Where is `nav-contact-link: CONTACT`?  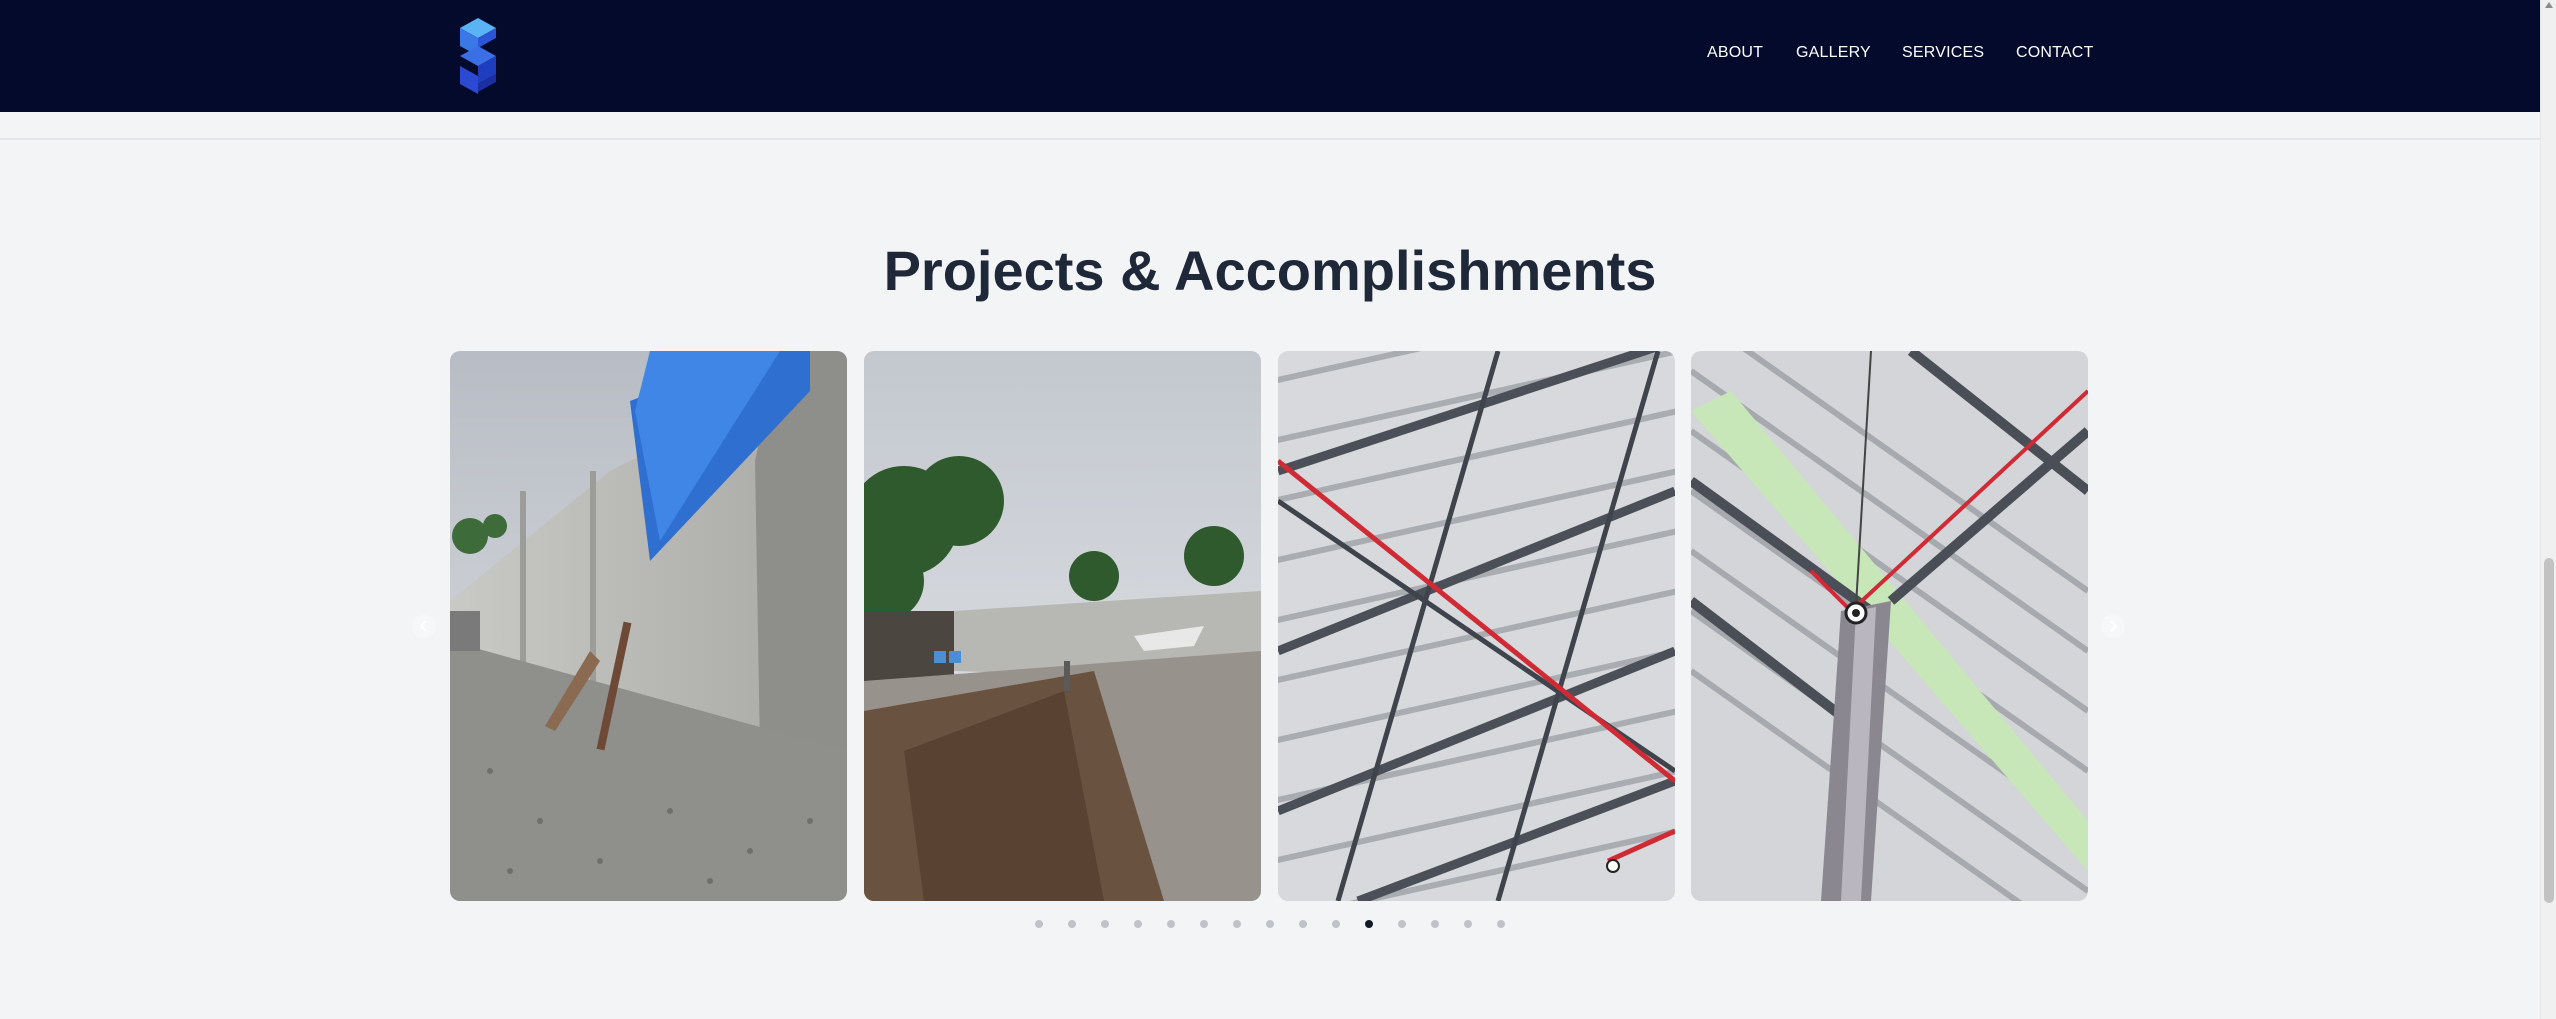
nav-contact-link: CONTACT is located at coordinates (2055, 53).